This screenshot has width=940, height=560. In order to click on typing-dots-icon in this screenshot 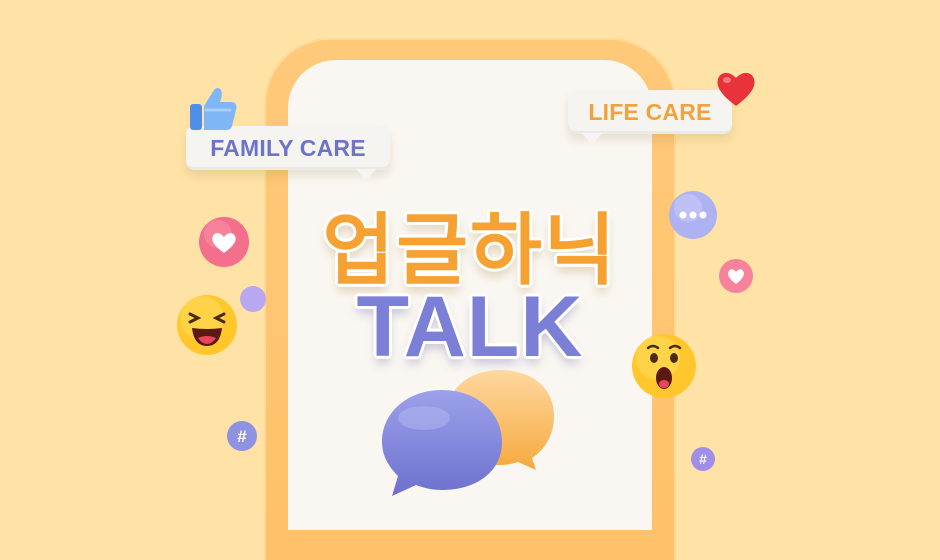, I will do `click(693, 215)`.